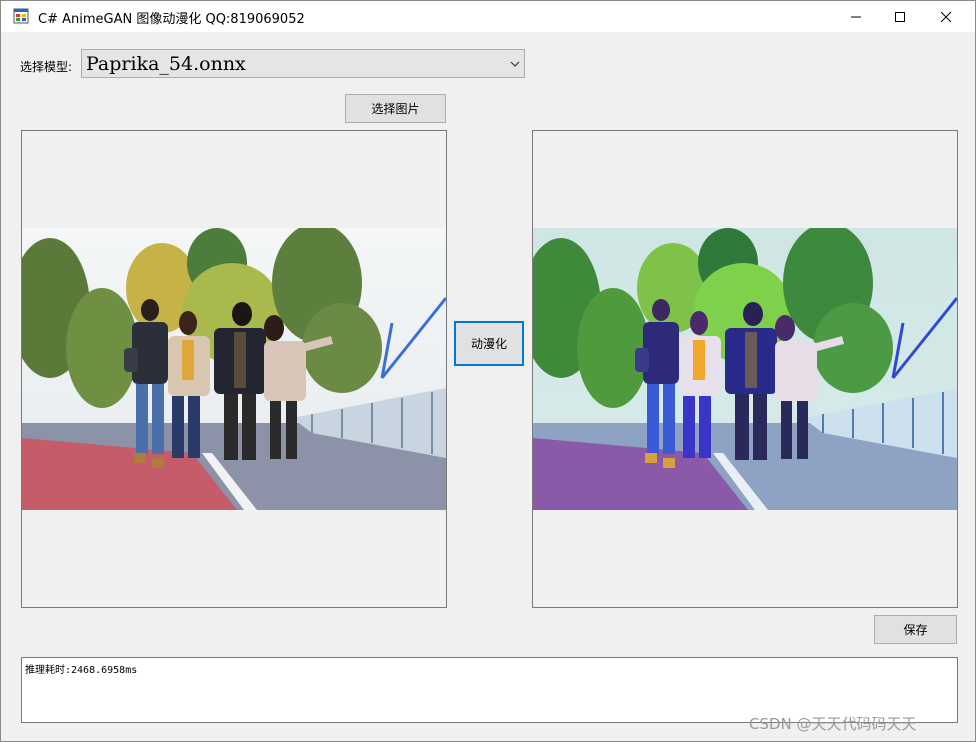 Image resolution: width=976 pixels, height=742 pixels. I want to click on select-image-button: 选择图片, so click(395, 108).